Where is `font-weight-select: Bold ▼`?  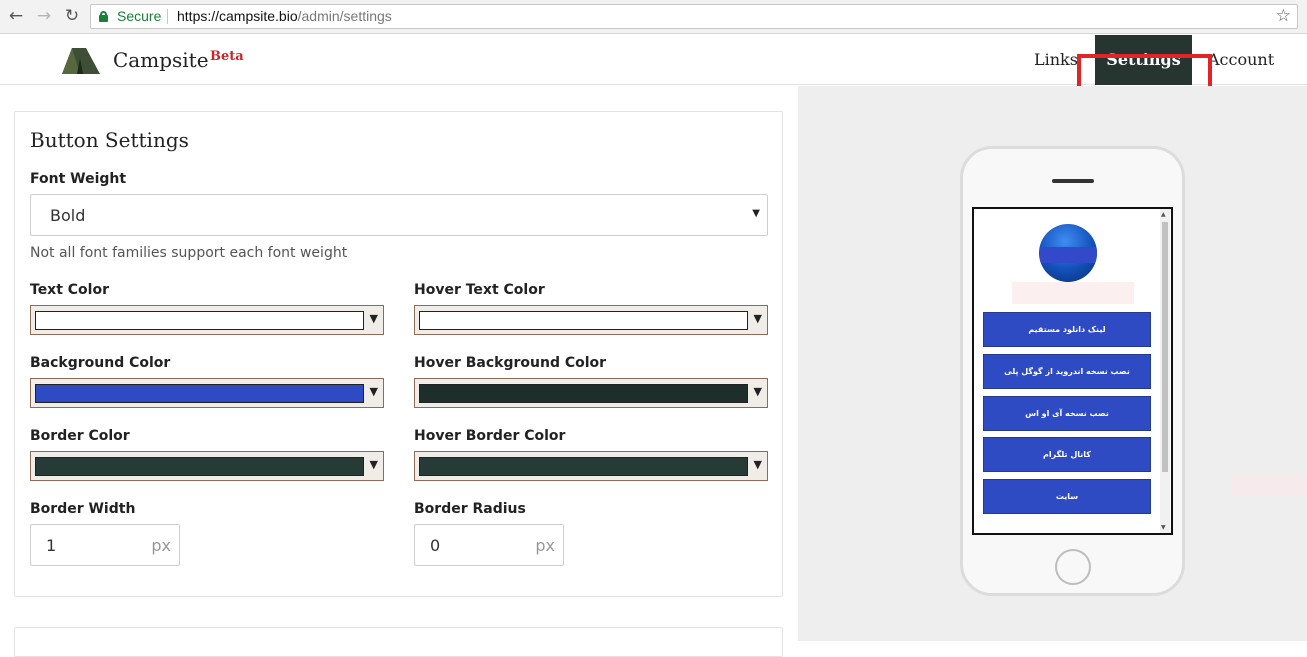 font-weight-select: Bold ▼ is located at coordinates (399, 215).